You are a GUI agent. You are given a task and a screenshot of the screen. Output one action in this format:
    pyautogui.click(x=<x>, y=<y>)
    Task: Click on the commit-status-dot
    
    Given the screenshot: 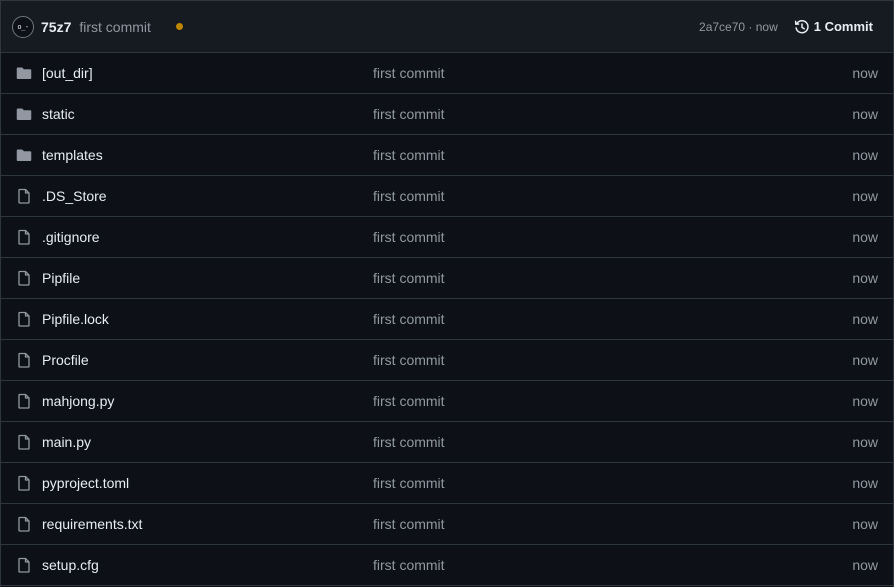 What is the action you would take?
    pyautogui.click(x=179, y=26)
    